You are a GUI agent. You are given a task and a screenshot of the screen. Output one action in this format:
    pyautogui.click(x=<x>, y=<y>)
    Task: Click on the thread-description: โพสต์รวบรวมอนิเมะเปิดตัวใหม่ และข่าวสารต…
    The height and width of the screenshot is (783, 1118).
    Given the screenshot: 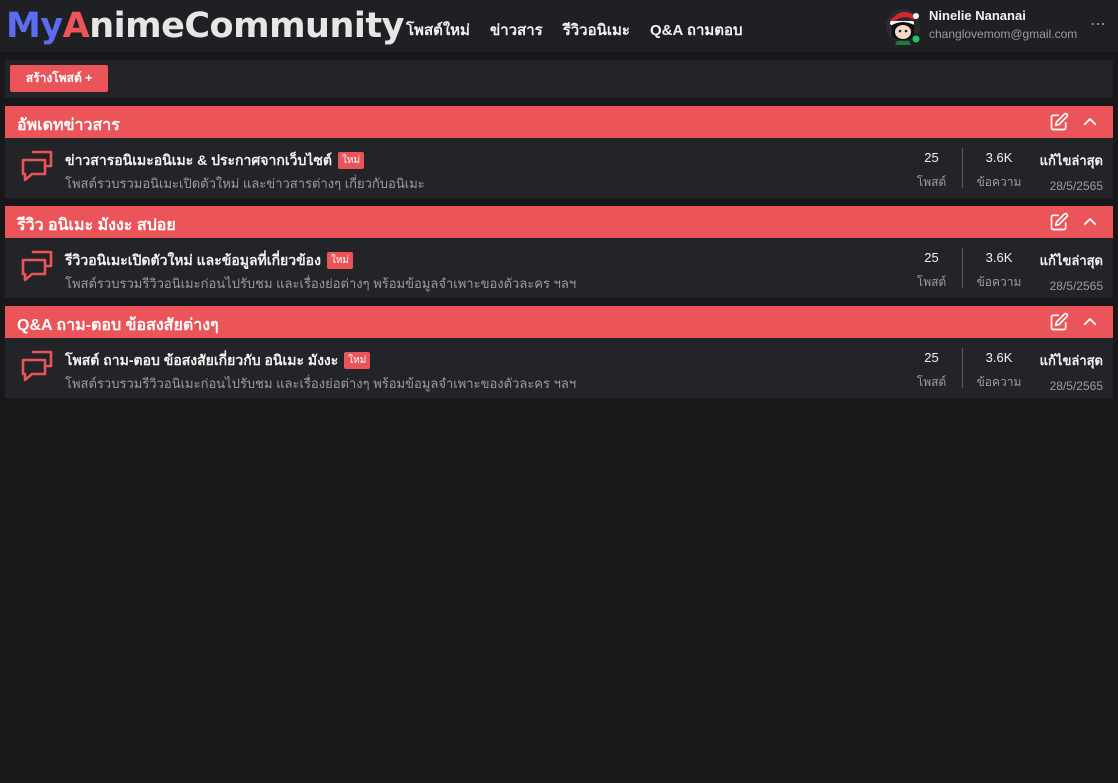 What is the action you would take?
    pyautogui.click(x=245, y=183)
    